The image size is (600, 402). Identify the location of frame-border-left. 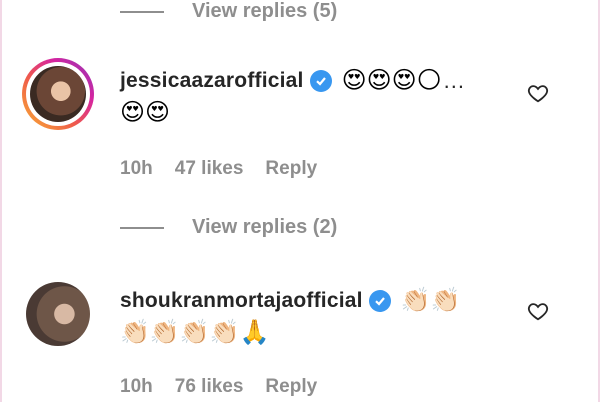
(1, 201).